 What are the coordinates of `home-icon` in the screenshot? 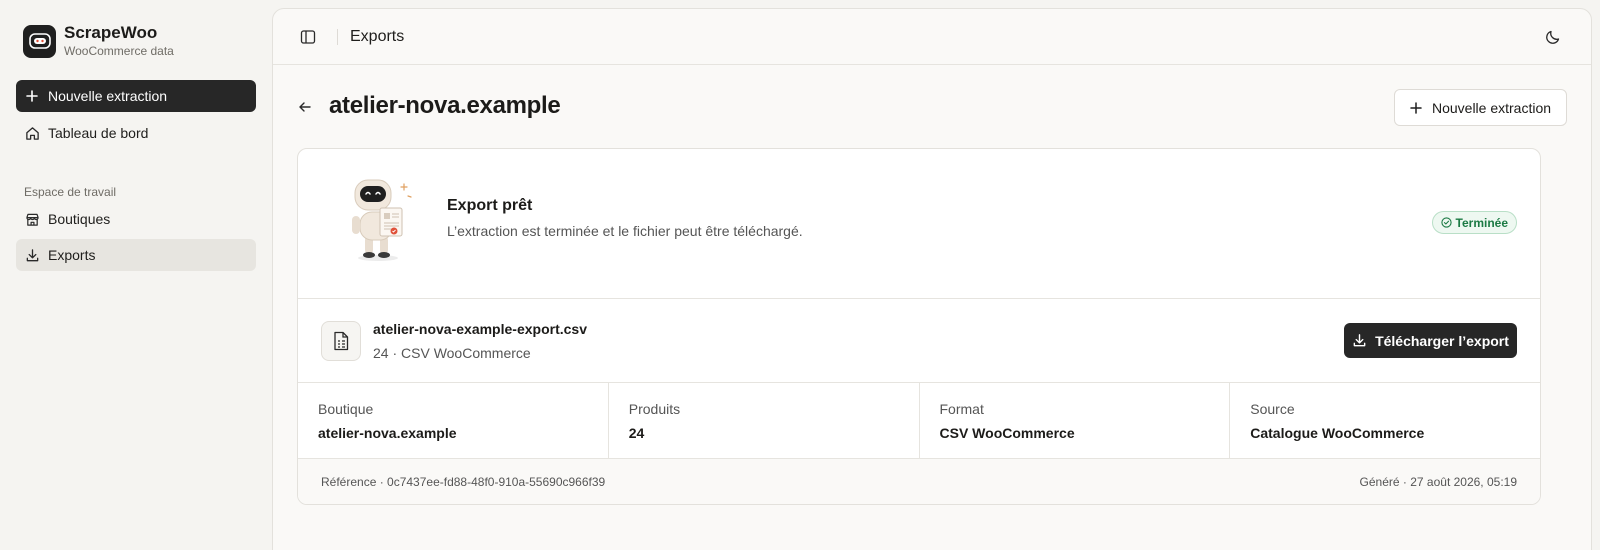 It's located at (32, 133).